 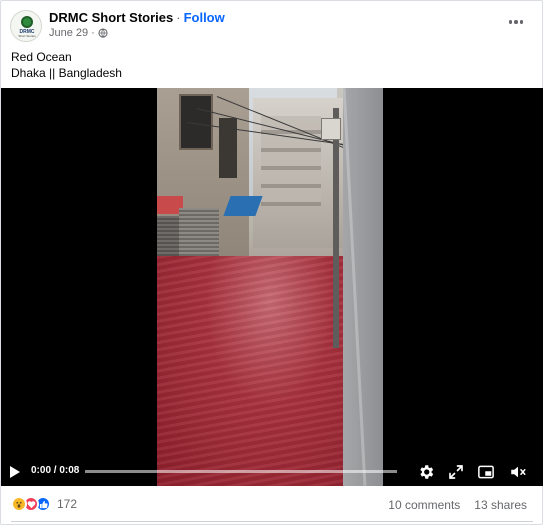 I want to click on engagement-stats: 10 comments 13 shares, so click(x=457, y=505).